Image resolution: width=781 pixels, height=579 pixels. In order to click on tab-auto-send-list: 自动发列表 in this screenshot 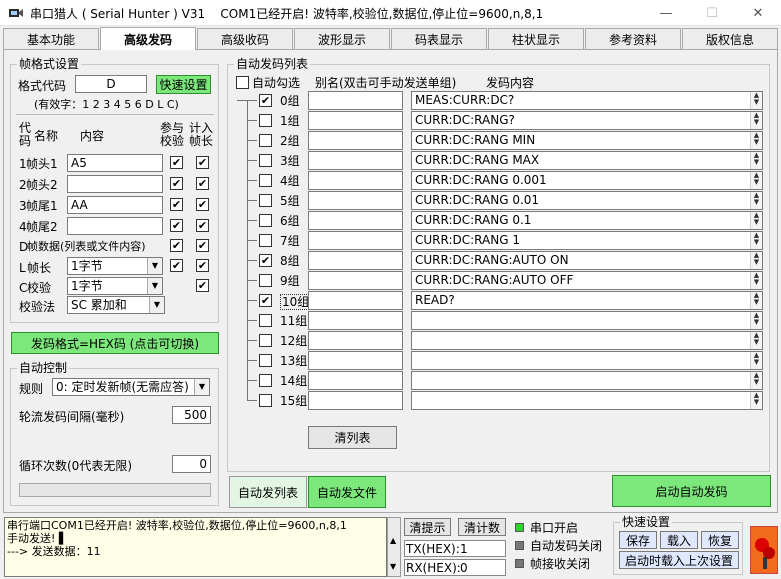, I will do `click(268, 492)`.